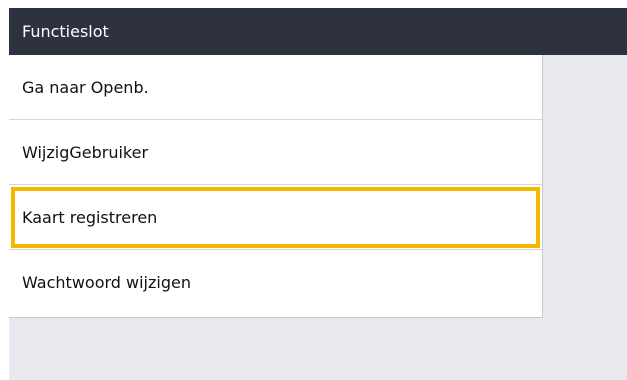  What do you see at coordinates (275, 217) in the screenshot?
I see `menu-item-register-card: Kaart registreren` at bounding box center [275, 217].